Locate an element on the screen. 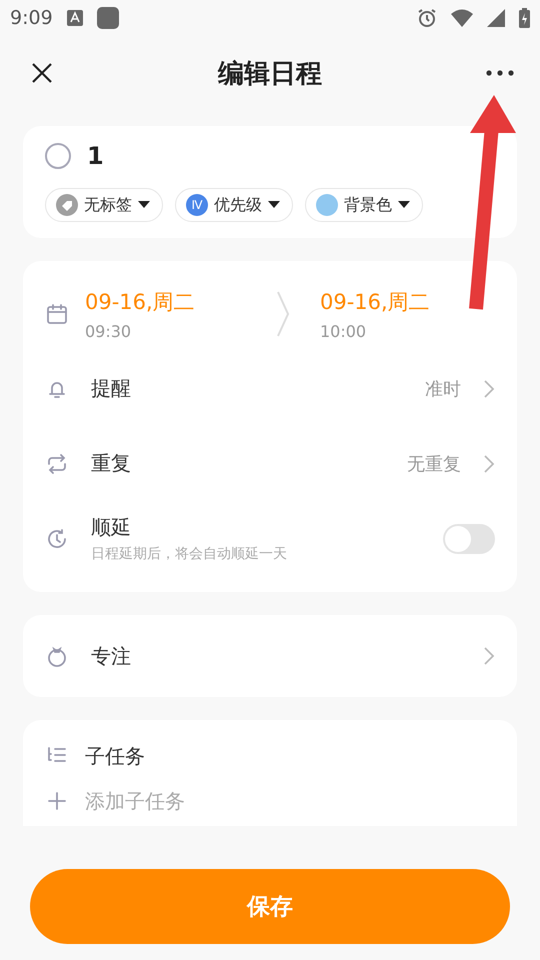  close-icon is located at coordinates (42, 73).